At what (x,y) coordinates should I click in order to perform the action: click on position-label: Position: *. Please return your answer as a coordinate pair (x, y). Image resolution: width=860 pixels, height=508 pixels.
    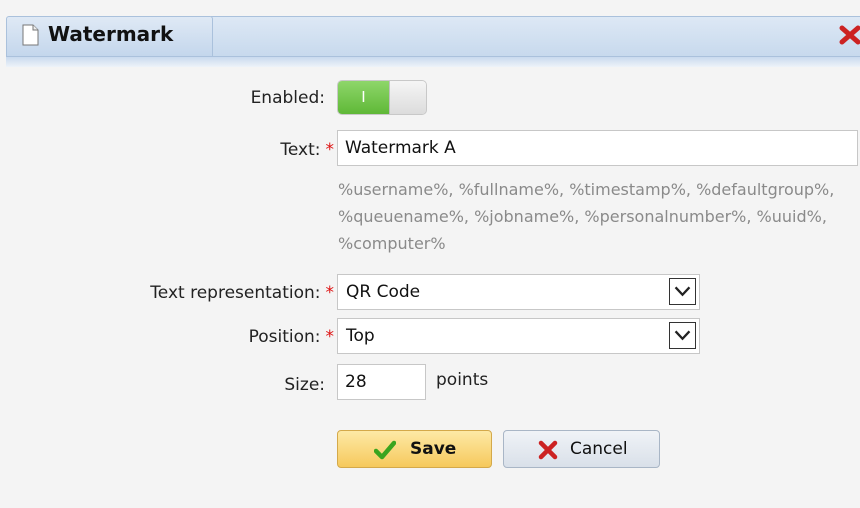
    Looking at the image, I should click on (291, 337).